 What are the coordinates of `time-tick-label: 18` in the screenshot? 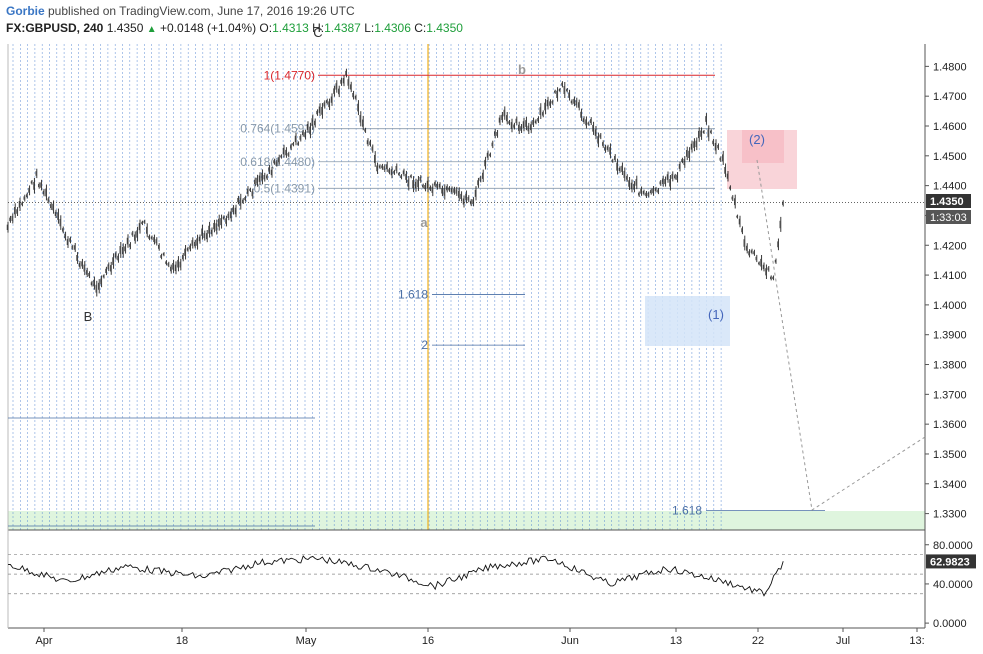 It's located at (182, 641).